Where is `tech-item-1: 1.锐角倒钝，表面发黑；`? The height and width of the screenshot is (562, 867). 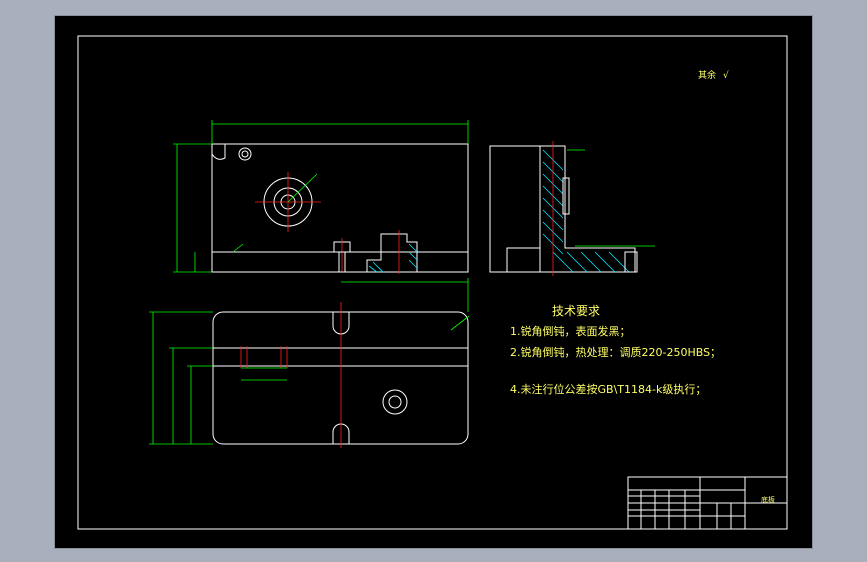 tech-item-1: 1.锐角倒钝，表面发黑； is located at coordinates (570, 331).